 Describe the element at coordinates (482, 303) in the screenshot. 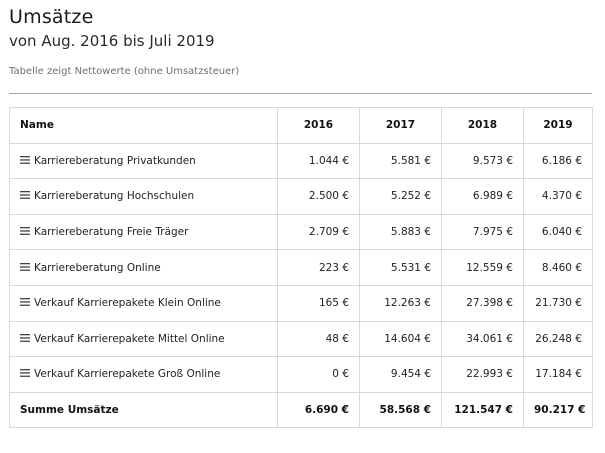

I see `cell-2018: 27.398 €` at that location.